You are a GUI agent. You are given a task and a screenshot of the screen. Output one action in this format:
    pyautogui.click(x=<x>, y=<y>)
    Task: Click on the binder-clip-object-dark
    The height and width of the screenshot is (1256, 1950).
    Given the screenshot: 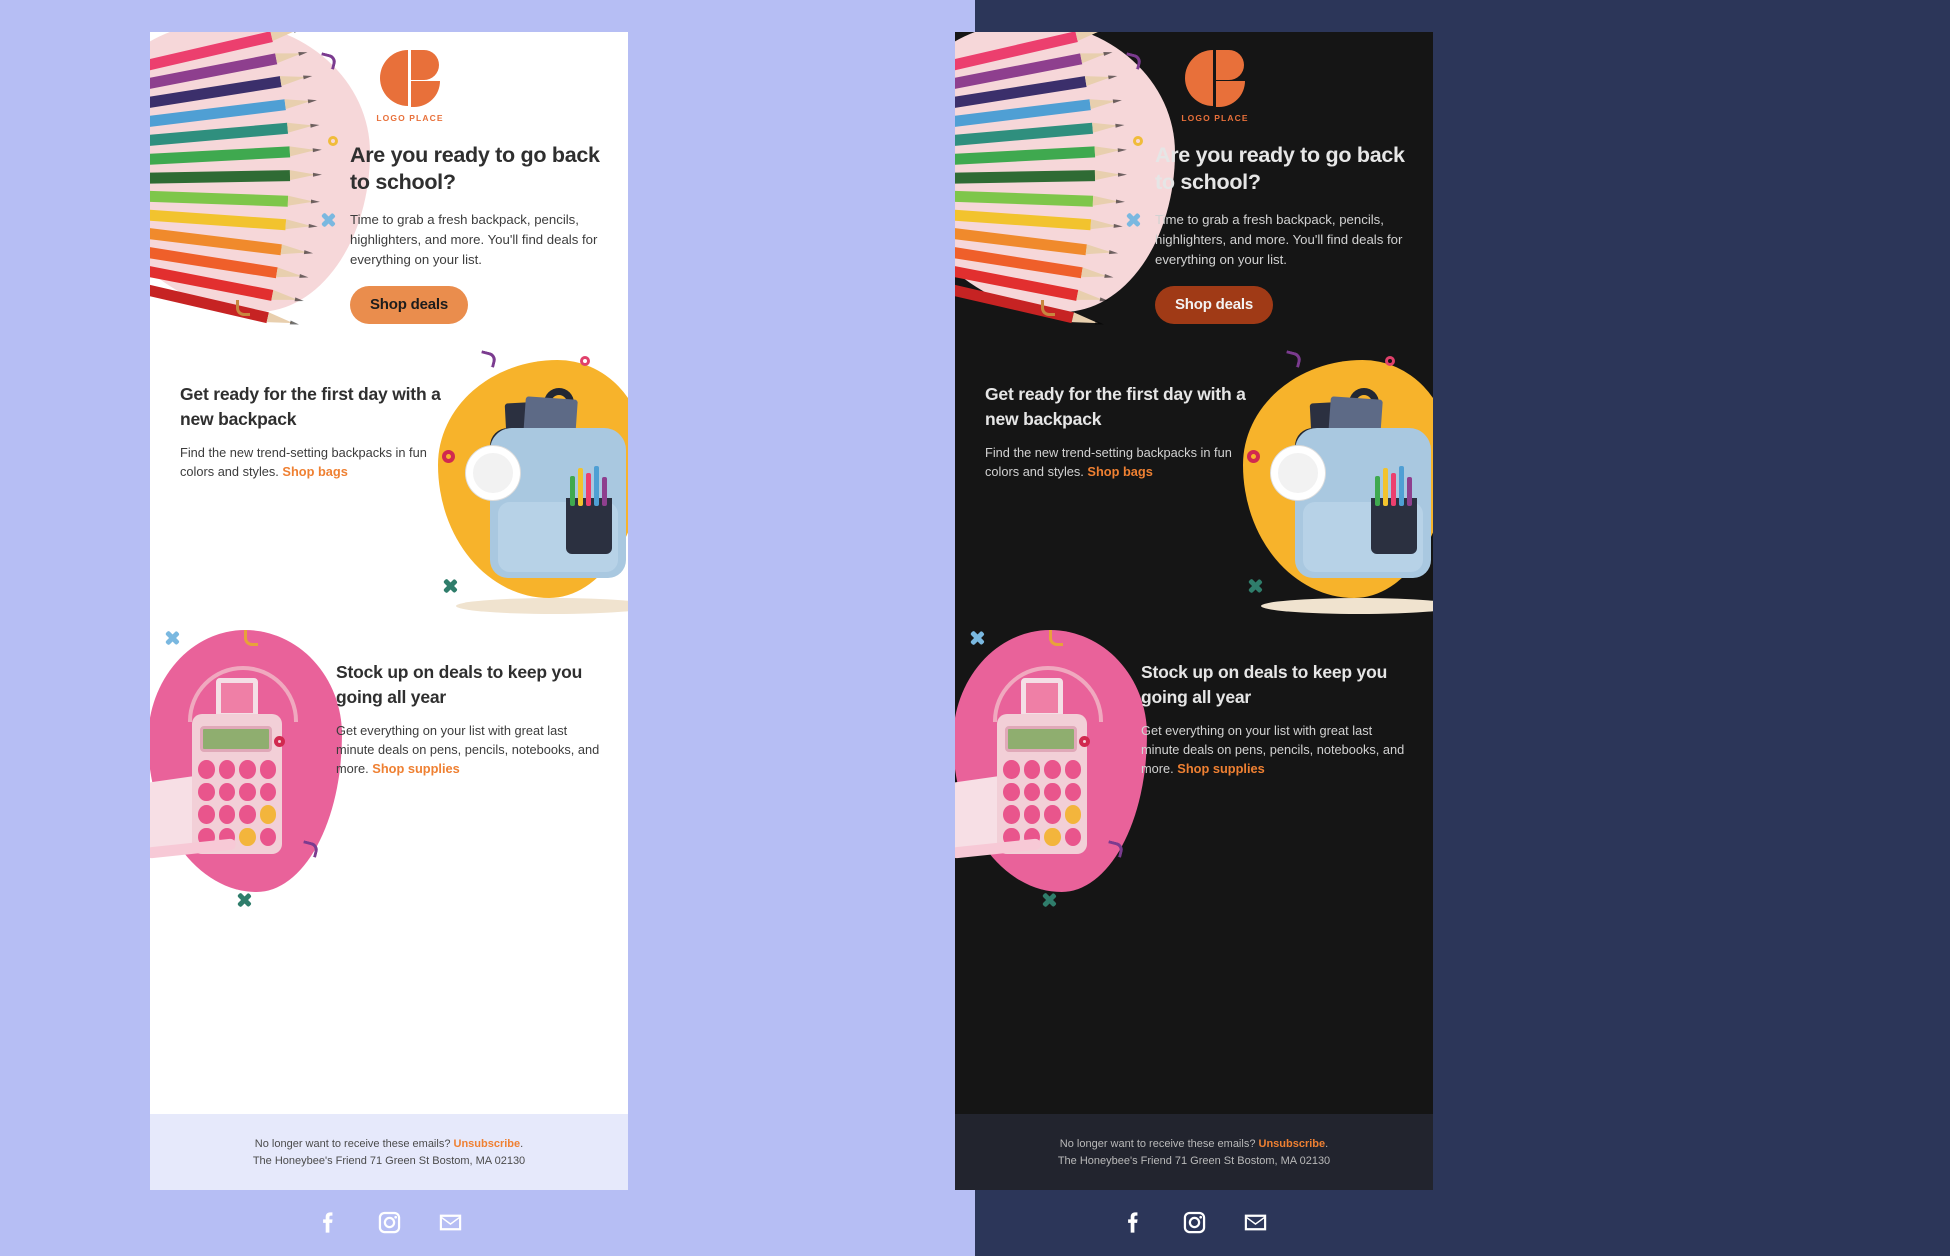 What is the action you would take?
    pyautogui.click(x=1042, y=698)
    